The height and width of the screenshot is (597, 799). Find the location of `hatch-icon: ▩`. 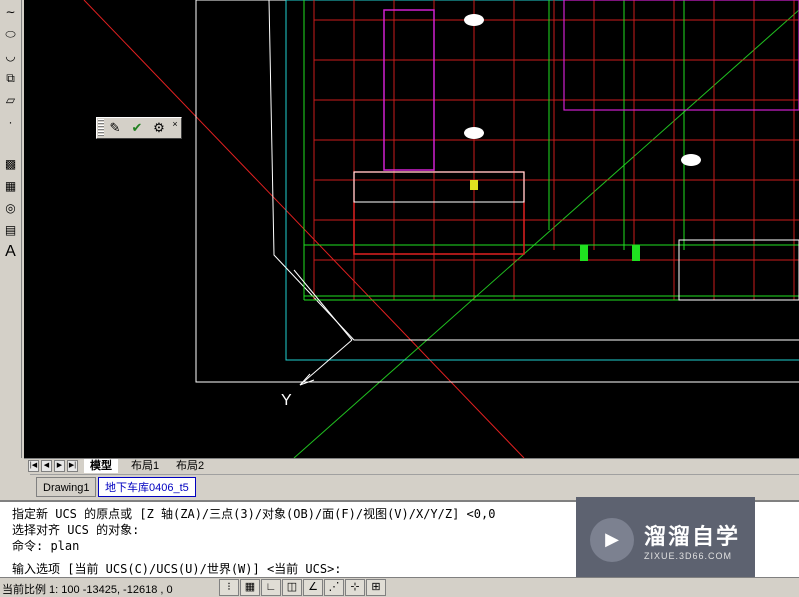

hatch-icon: ▩ is located at coordinates (10, 164).